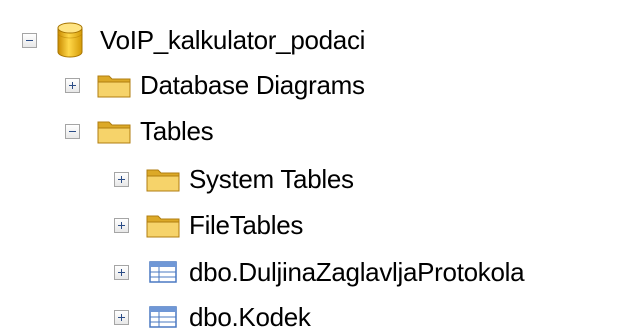  What do you see at coordinates (250, 317) in the screenshot?
I see `tree-node-label: dbo.Kodek` at bounding box center [250, 317].